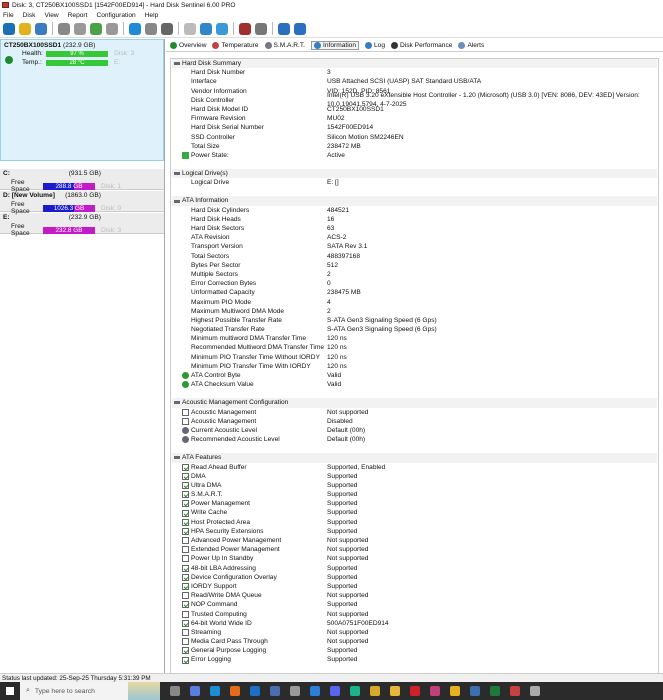 Image resolution: width=663 pixels, height=700 pixels. I want to click on menu-report: Report, so click(78, 15).